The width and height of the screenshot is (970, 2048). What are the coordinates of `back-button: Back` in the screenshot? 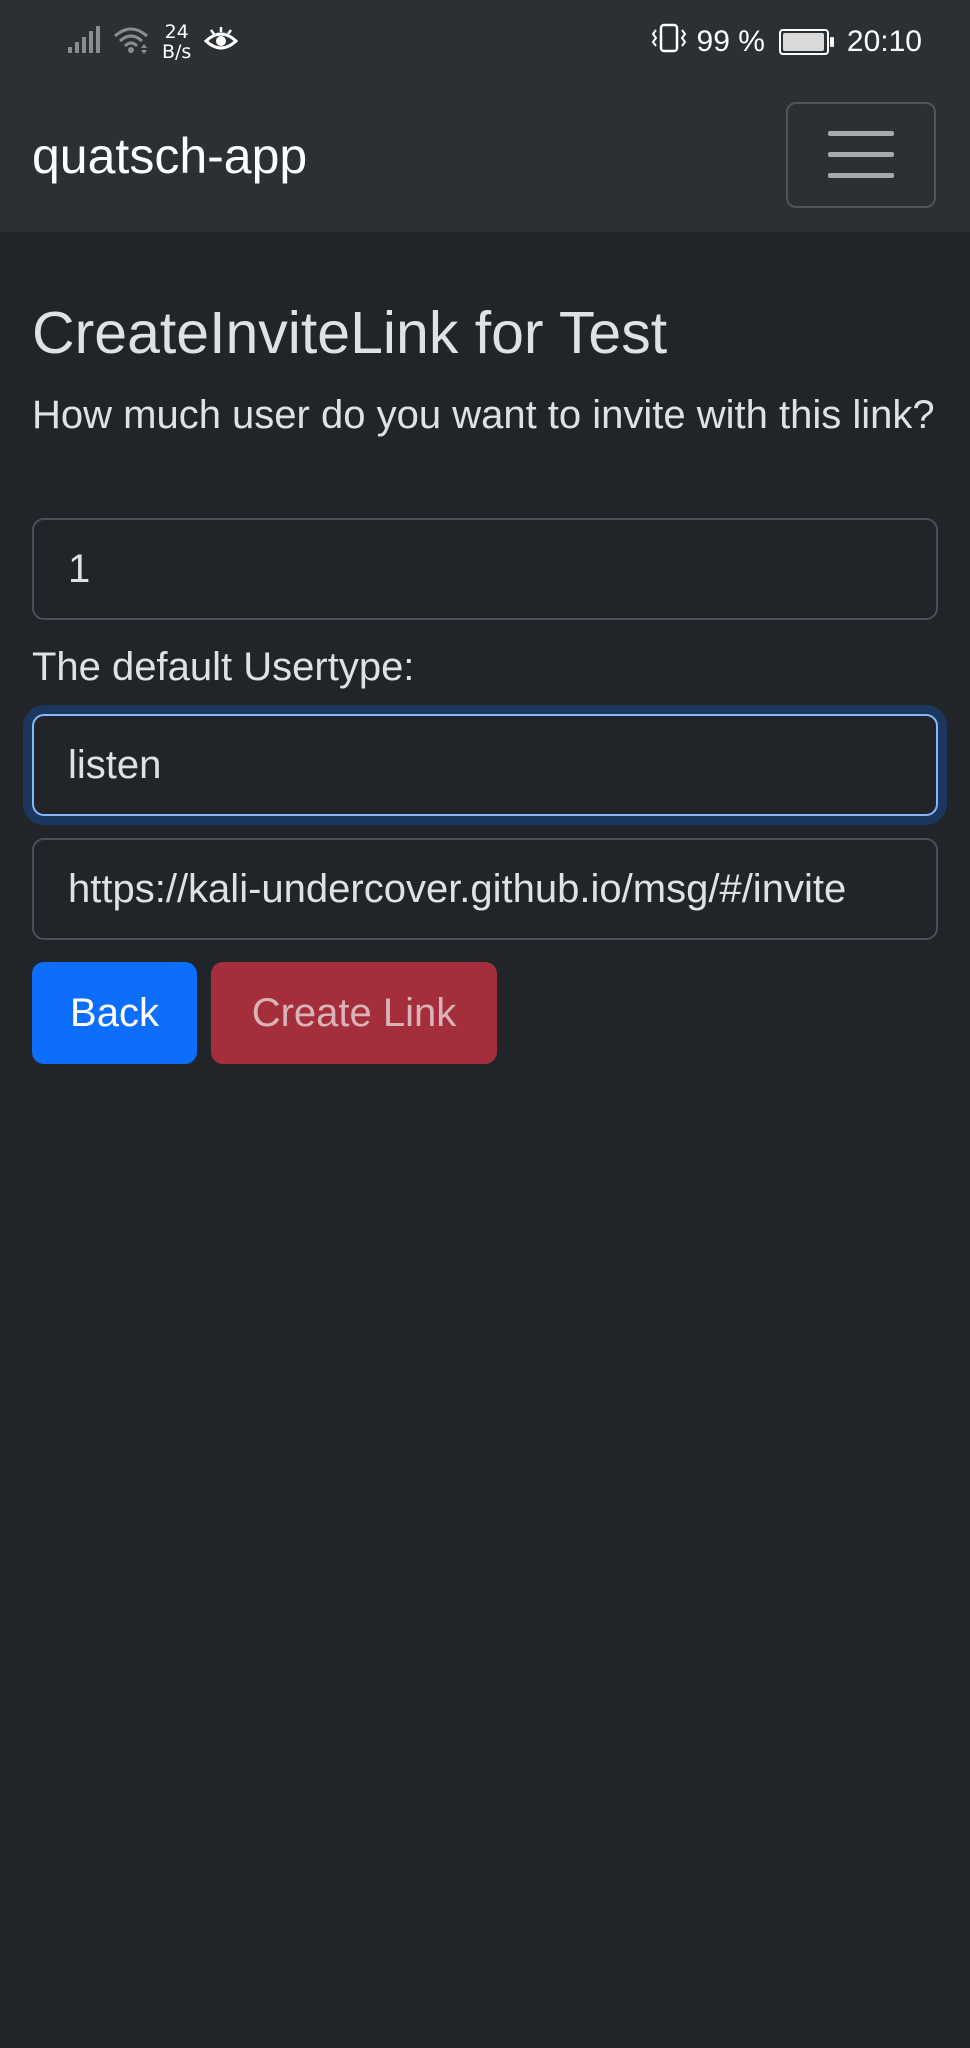 It's located at (114, 1013).